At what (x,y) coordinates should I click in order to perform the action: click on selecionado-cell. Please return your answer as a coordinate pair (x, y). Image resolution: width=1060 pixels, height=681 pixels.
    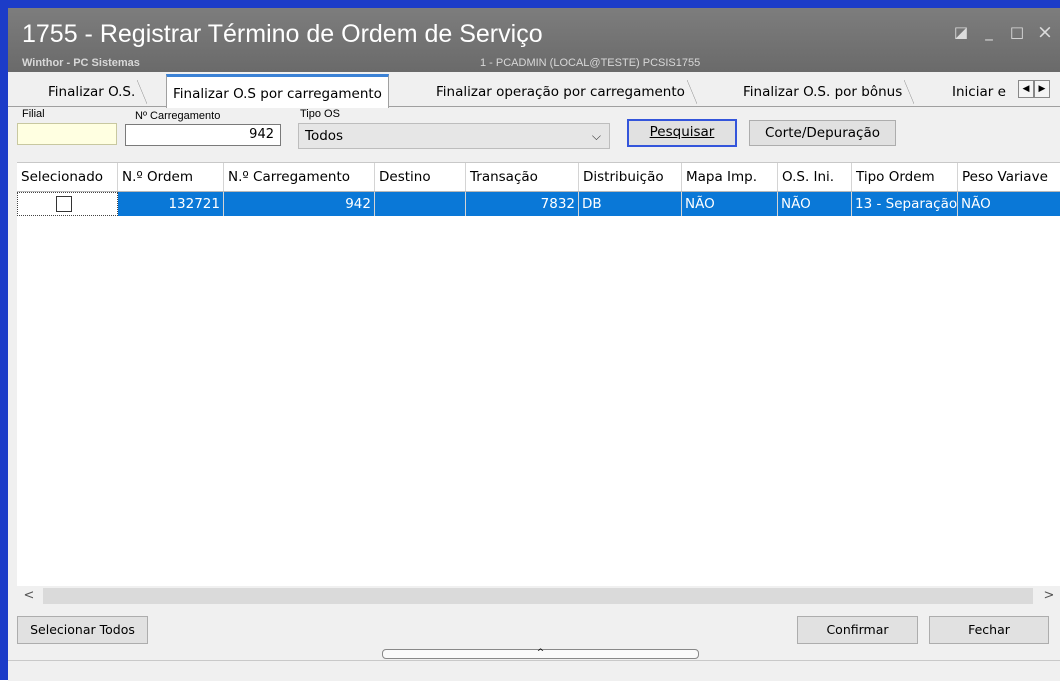
    Looking at the image, I should click on (67, 204).